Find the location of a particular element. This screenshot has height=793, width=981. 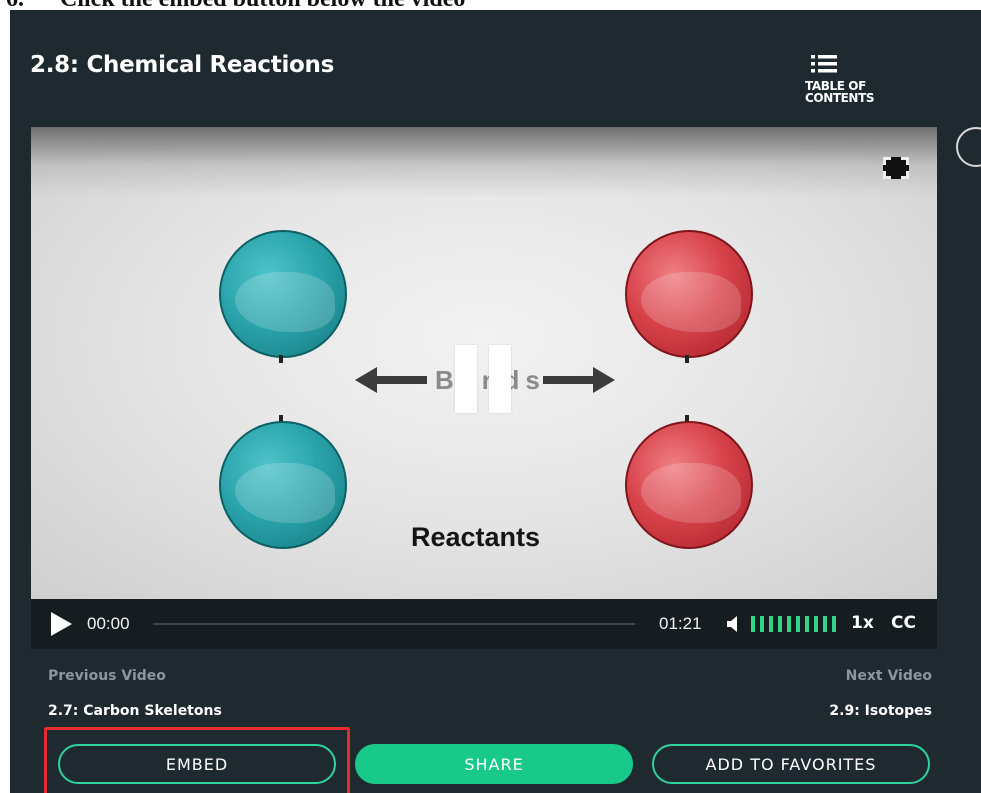

teal-atom-bottom is located at coordinates (283, 485).